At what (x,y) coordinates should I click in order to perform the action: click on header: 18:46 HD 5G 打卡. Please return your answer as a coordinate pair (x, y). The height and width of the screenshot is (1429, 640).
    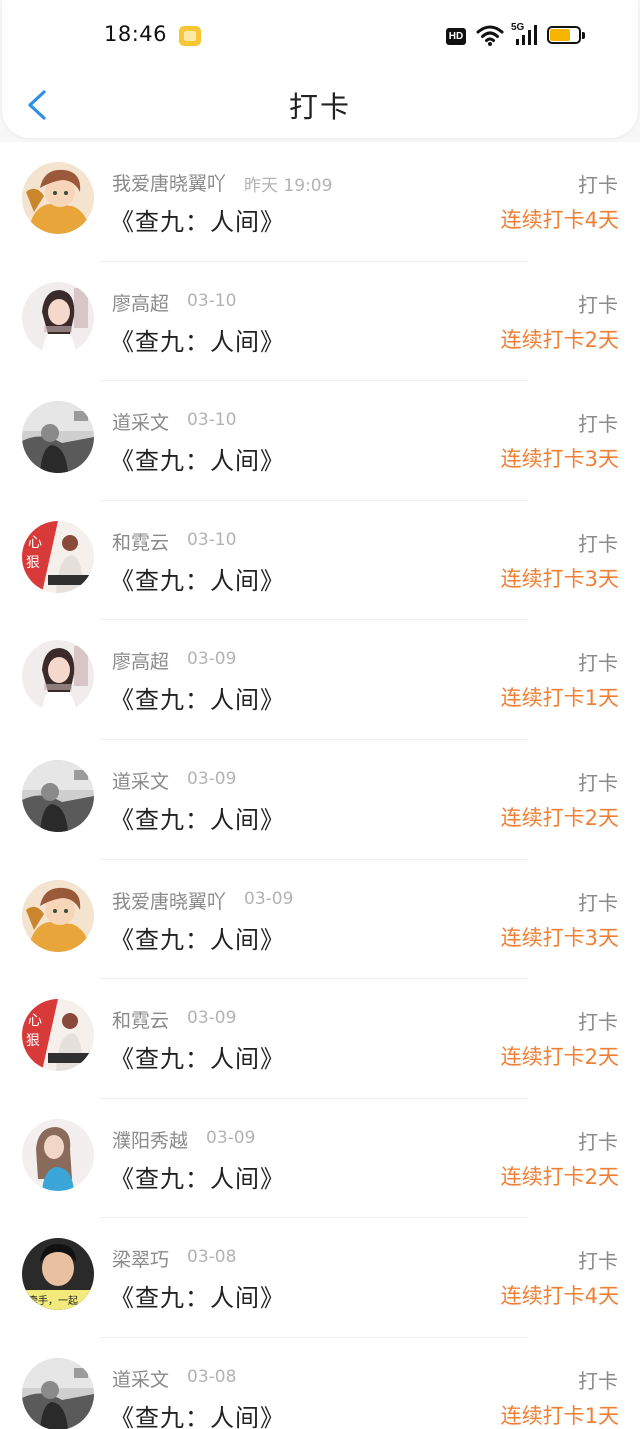
    Looking at the image, I should click on (320, 69).